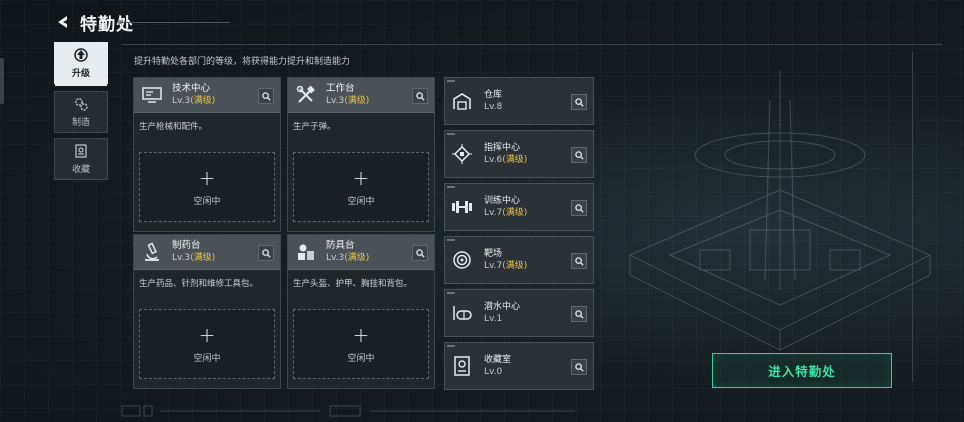 This screenshot has height=422, width=964. Describe the element at coordinates (242, 62) in the screenshot. I see `page-subtitle: 提升特勤处各部门的等级，将获得能力提升和制造能力` at that location.